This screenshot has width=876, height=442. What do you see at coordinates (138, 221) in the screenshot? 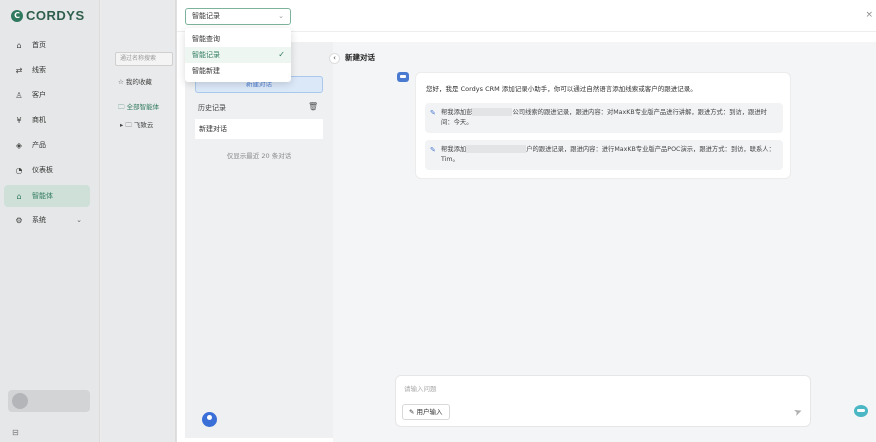
I see `agent-tree-panel: 通过名称搜索 ☆ 我的收藏 🗀 全部智能体 ▸ 🗀 飞致云` at bounding box center [138, 221].